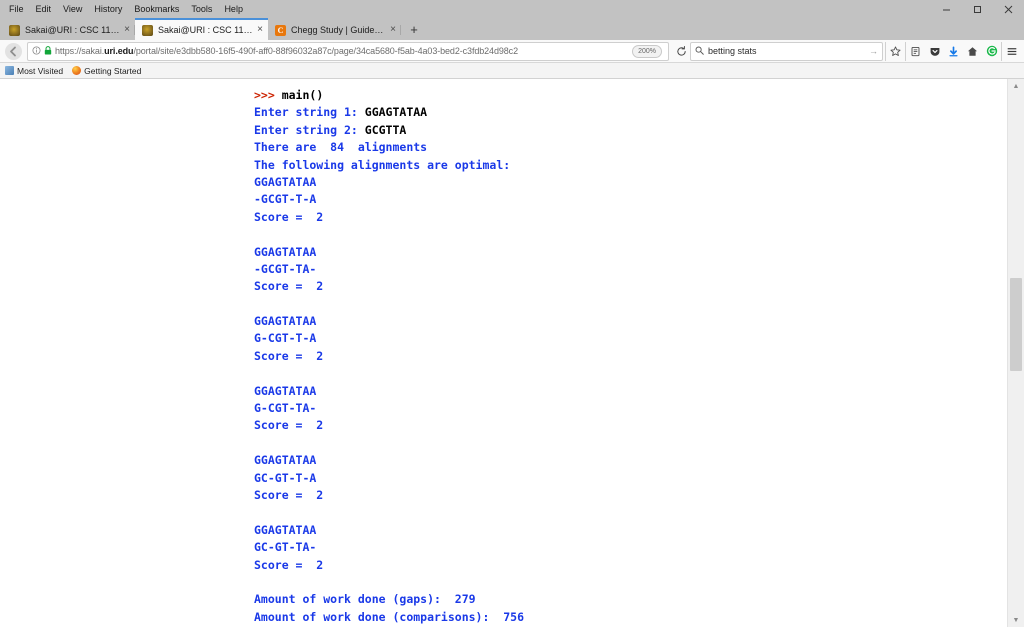  I want to click on console-line: >>> main(), so click(389, 95).